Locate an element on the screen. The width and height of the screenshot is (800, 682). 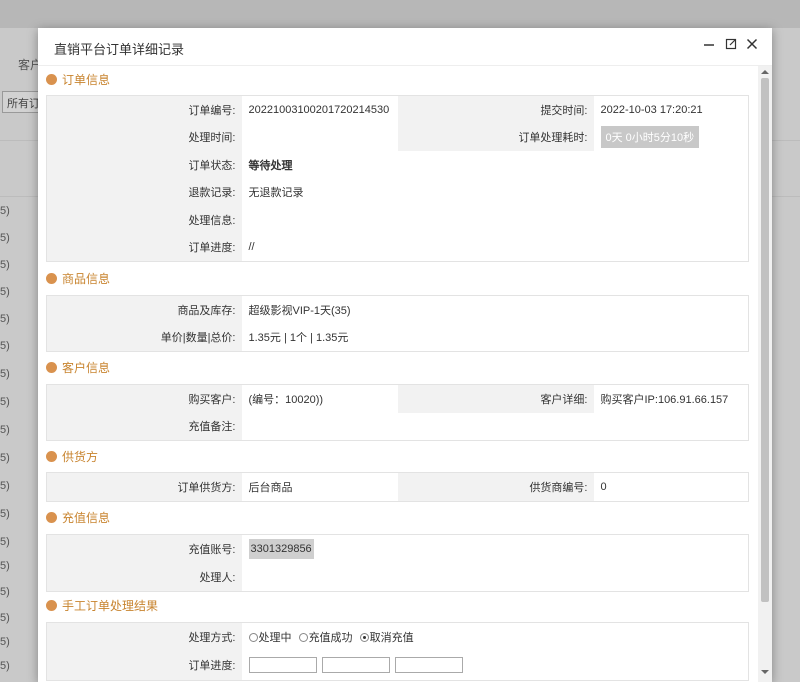
method-options: 处理中 充值成功 取消充值 is located at coordinates (495, 636).